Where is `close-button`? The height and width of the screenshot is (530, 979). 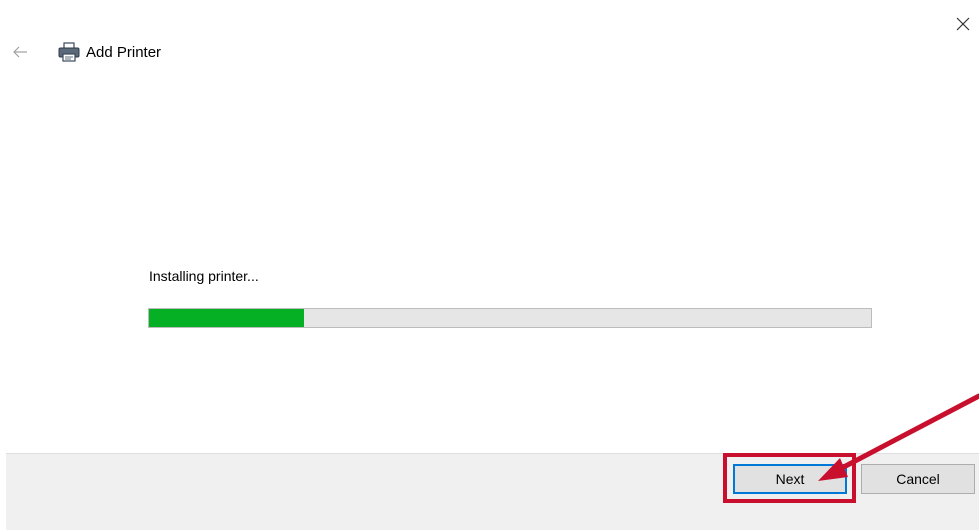
close-button is located at coordinates (963, 24).